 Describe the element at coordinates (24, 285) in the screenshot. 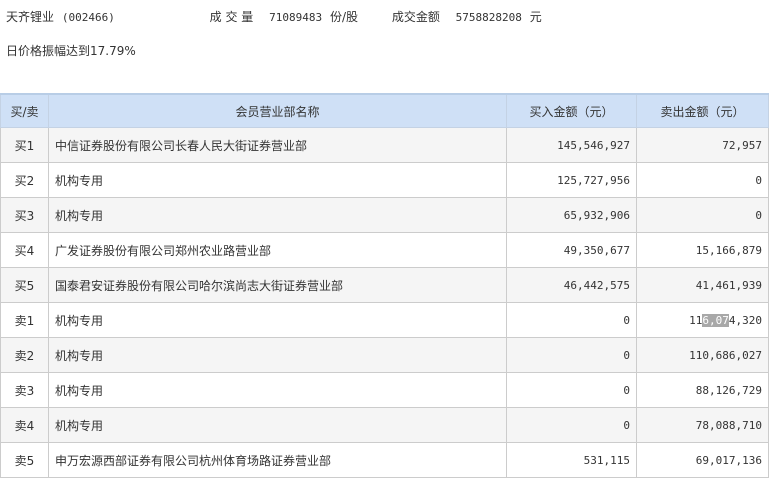

I see `side-cell: 买5` at that location.